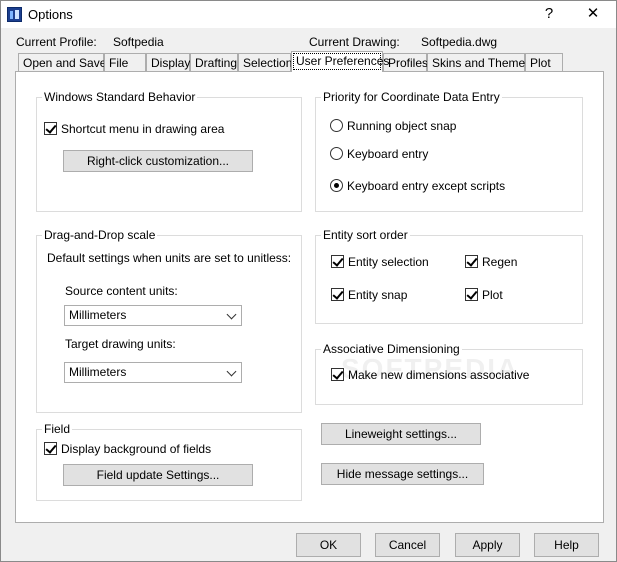 Image resolution: width=617 pixels, height=562 pixels. What do you see at coordinates (98, 315) in the screenshot?
I see `source-units-value: Millimeters` at bounding box center [98, 315].